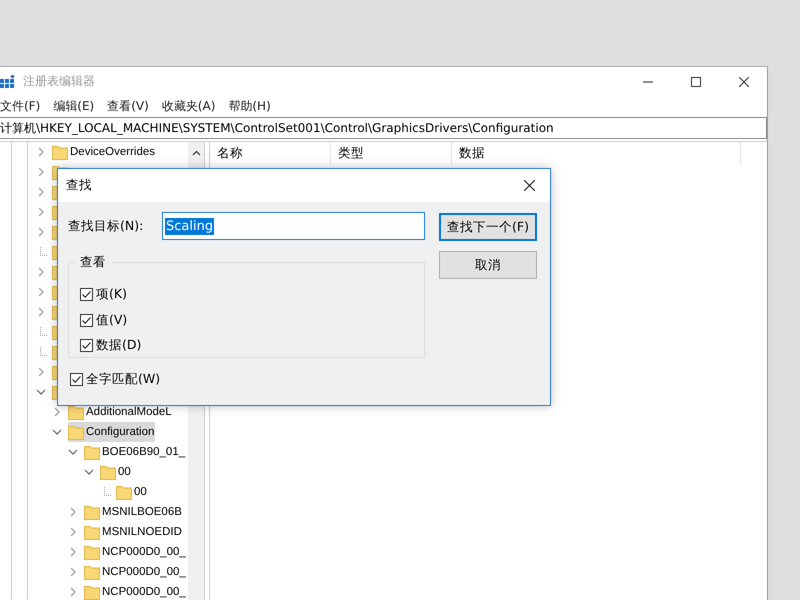 This screenshot has height=600, width=800. Describe the element at coordinates (79, 185) in the screenshot. I see `dialog-title: 查找` at that location.